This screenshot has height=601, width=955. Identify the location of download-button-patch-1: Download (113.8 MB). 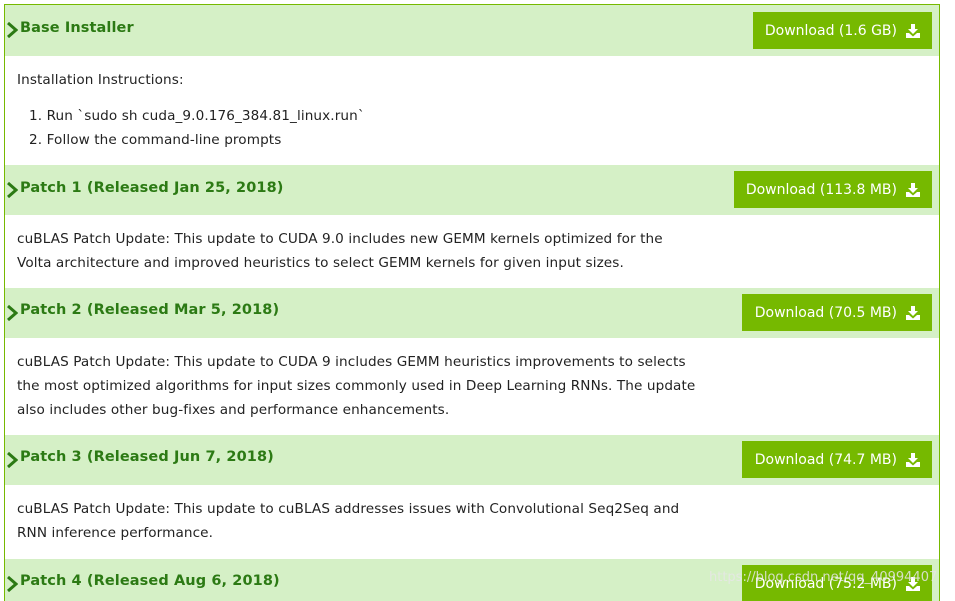
(833, 189).